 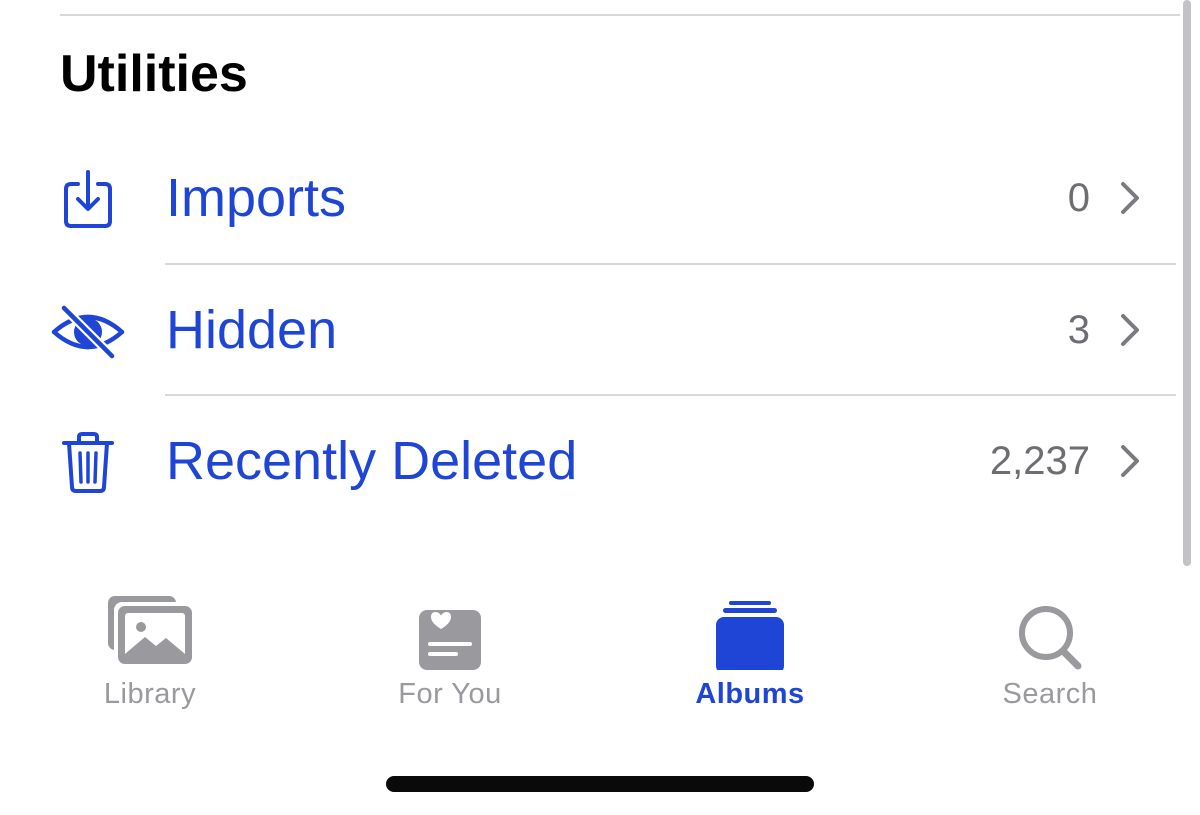 I want to click on tab-library: Library, so click(x=150, y=655).